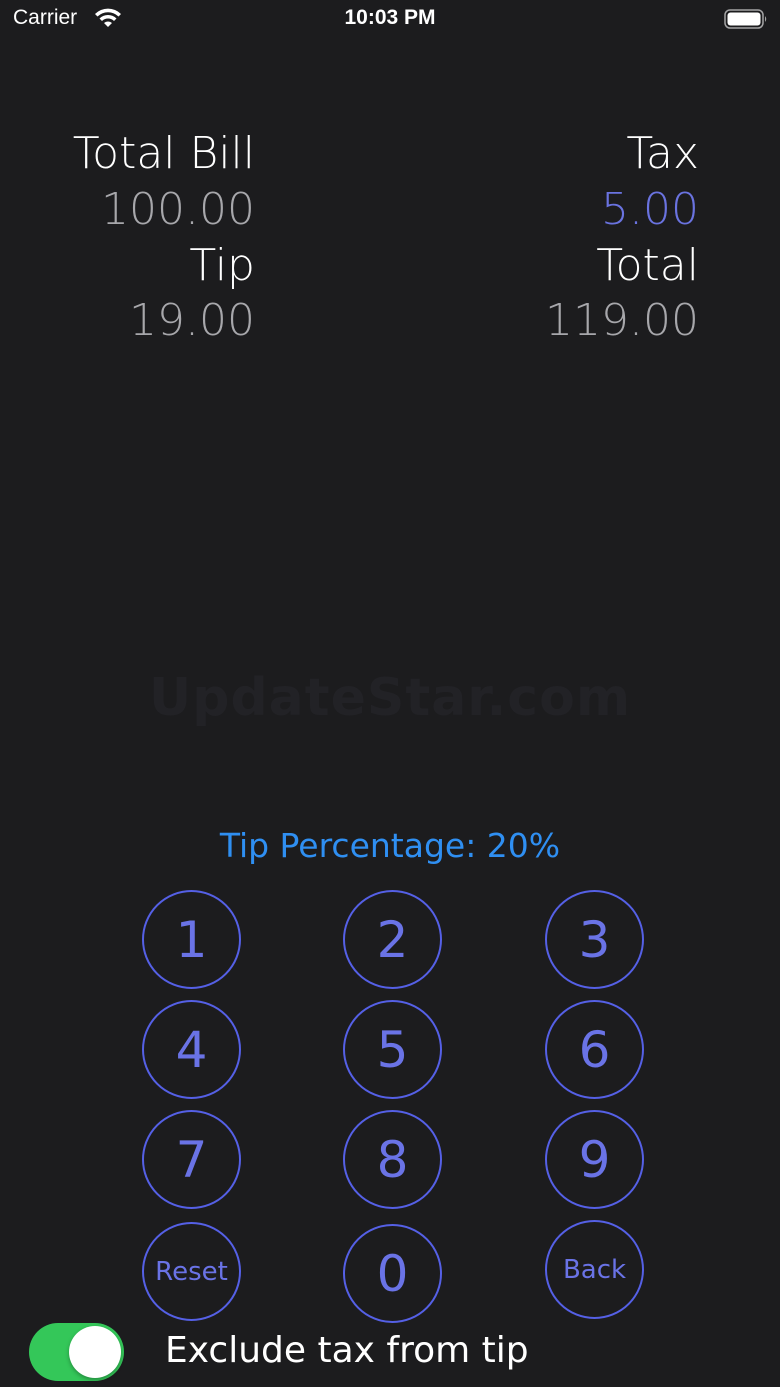 The width and height of the screenshot is (780, 1387). Describe the element at coordinates (594, 1159) in the screenshot. I see `key-9: 9` at that location.